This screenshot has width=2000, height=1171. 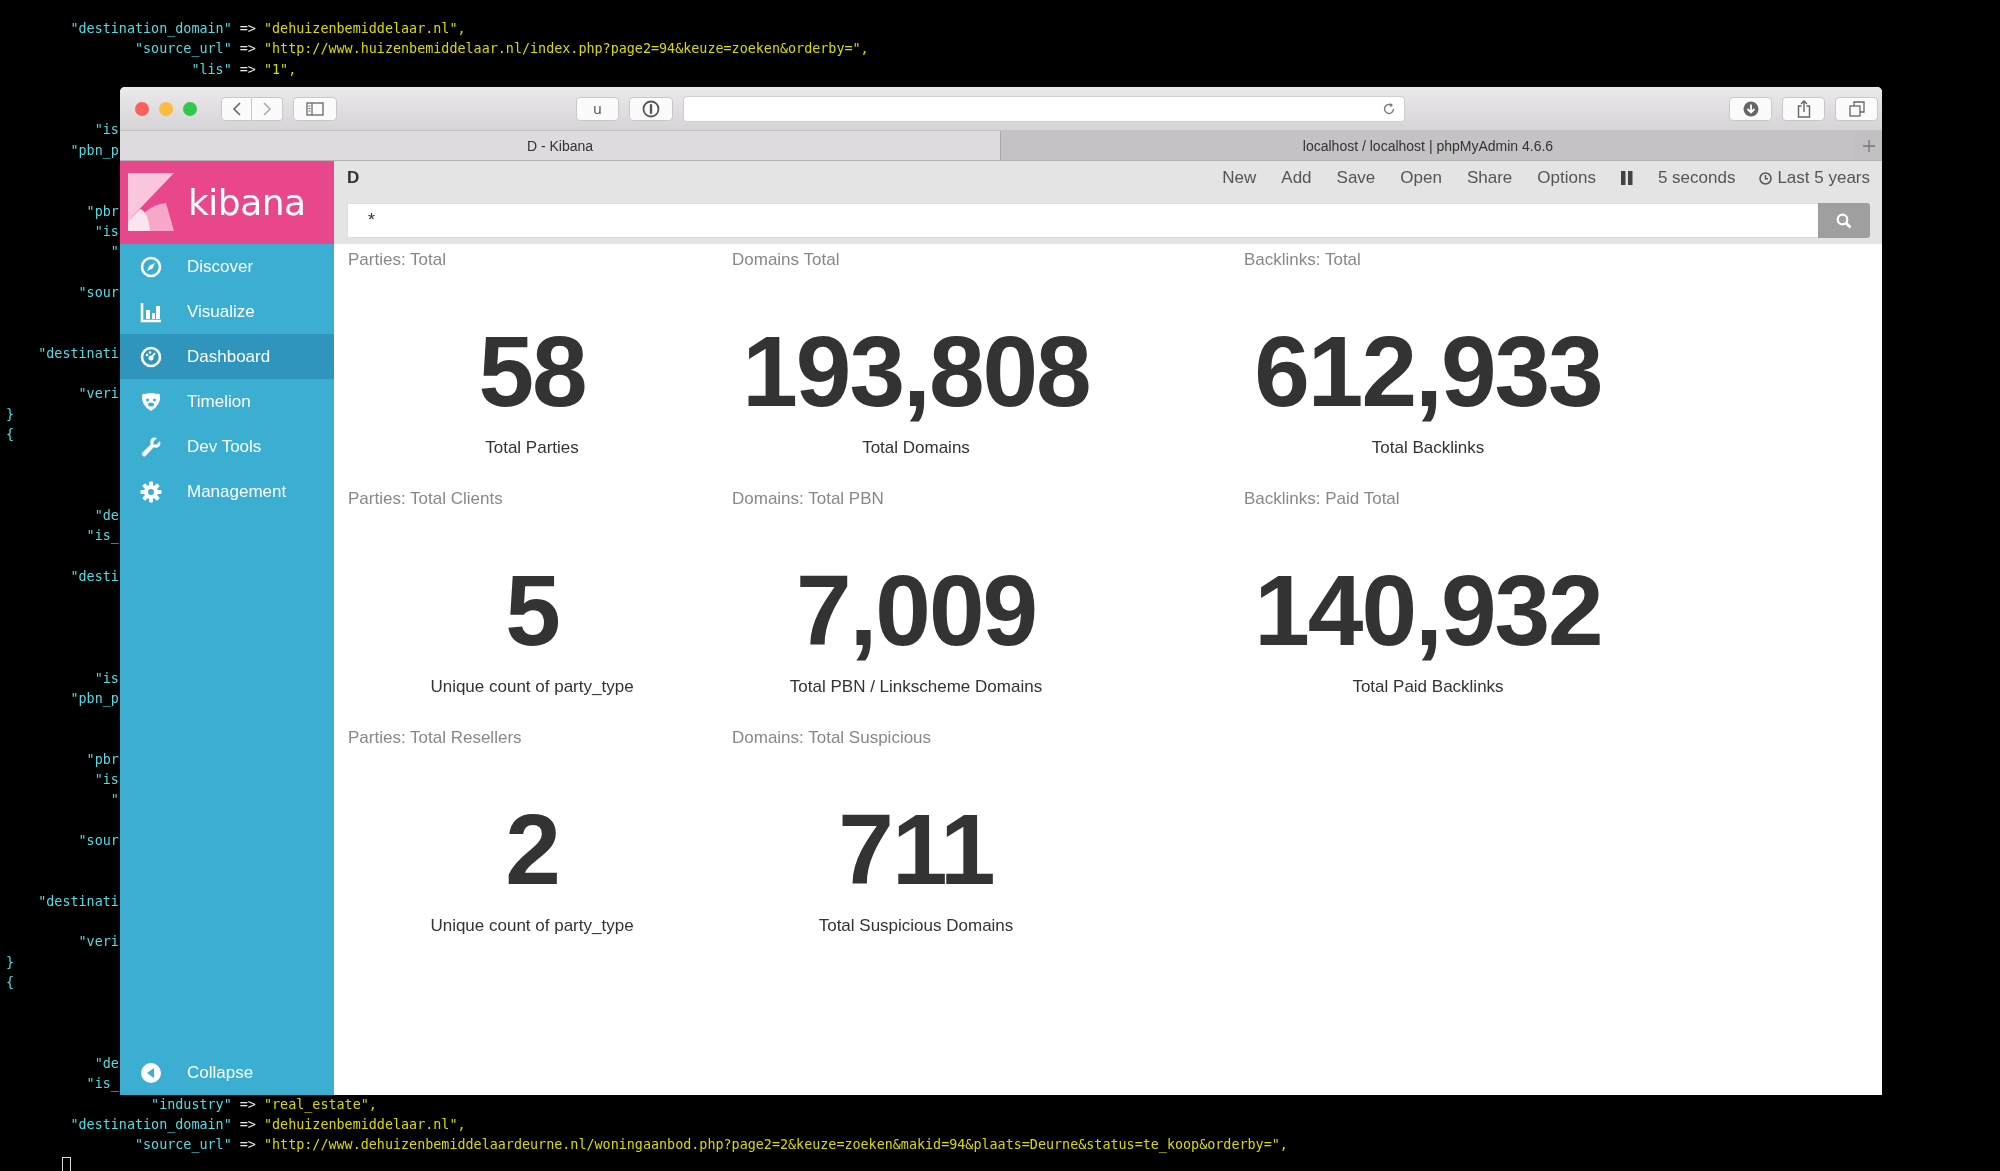 I want to click on search-icon, so click(x=1844, y=220).